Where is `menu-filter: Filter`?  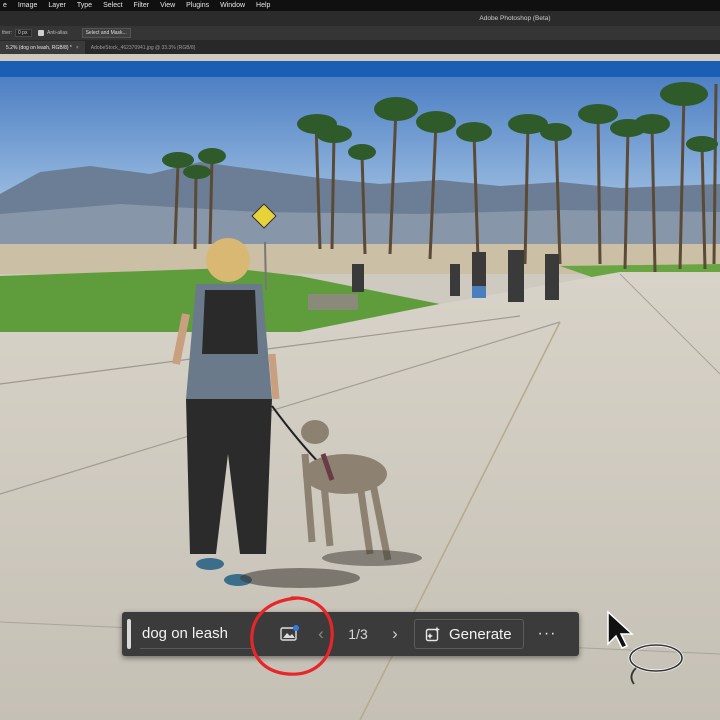 menu-filter: Filter is located at coordinates (142, 5).